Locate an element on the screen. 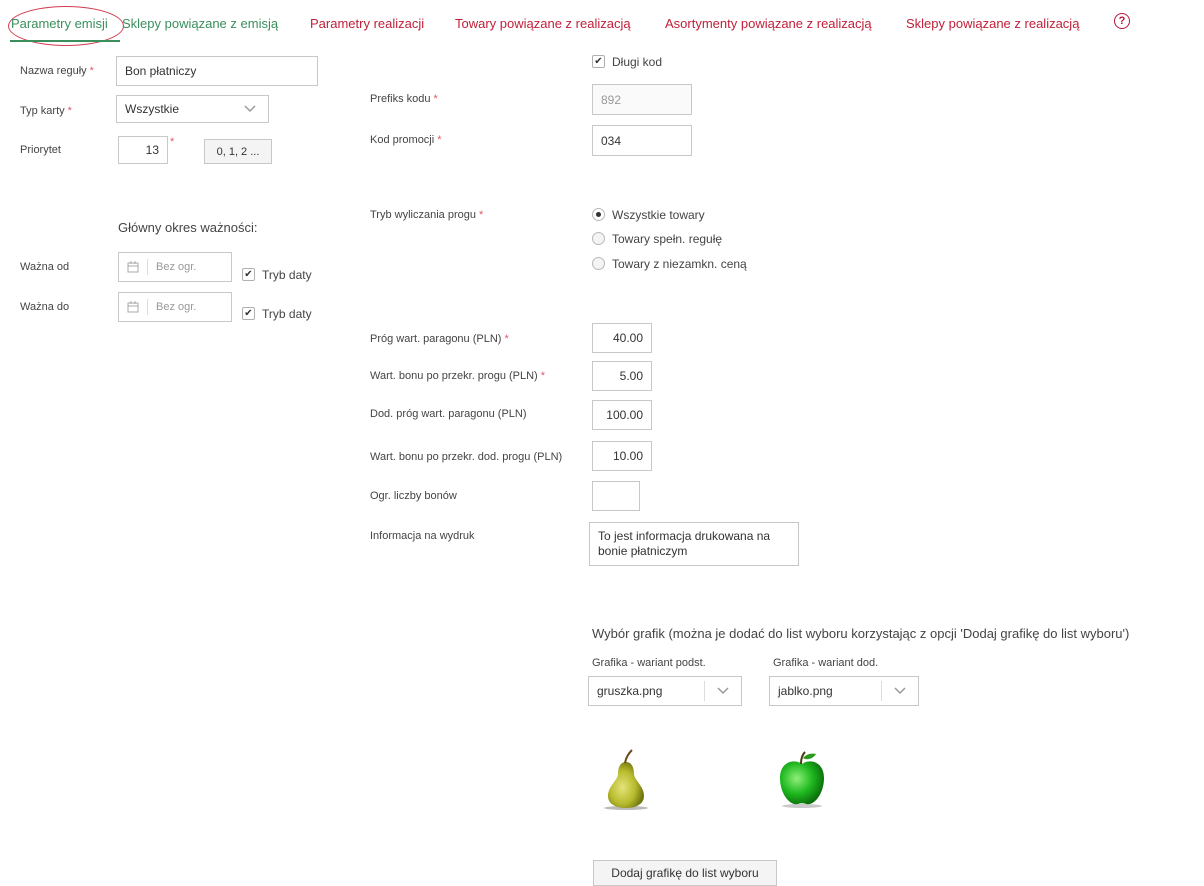  card-type-label: Typ karty * is located at coordinates (46, 111).